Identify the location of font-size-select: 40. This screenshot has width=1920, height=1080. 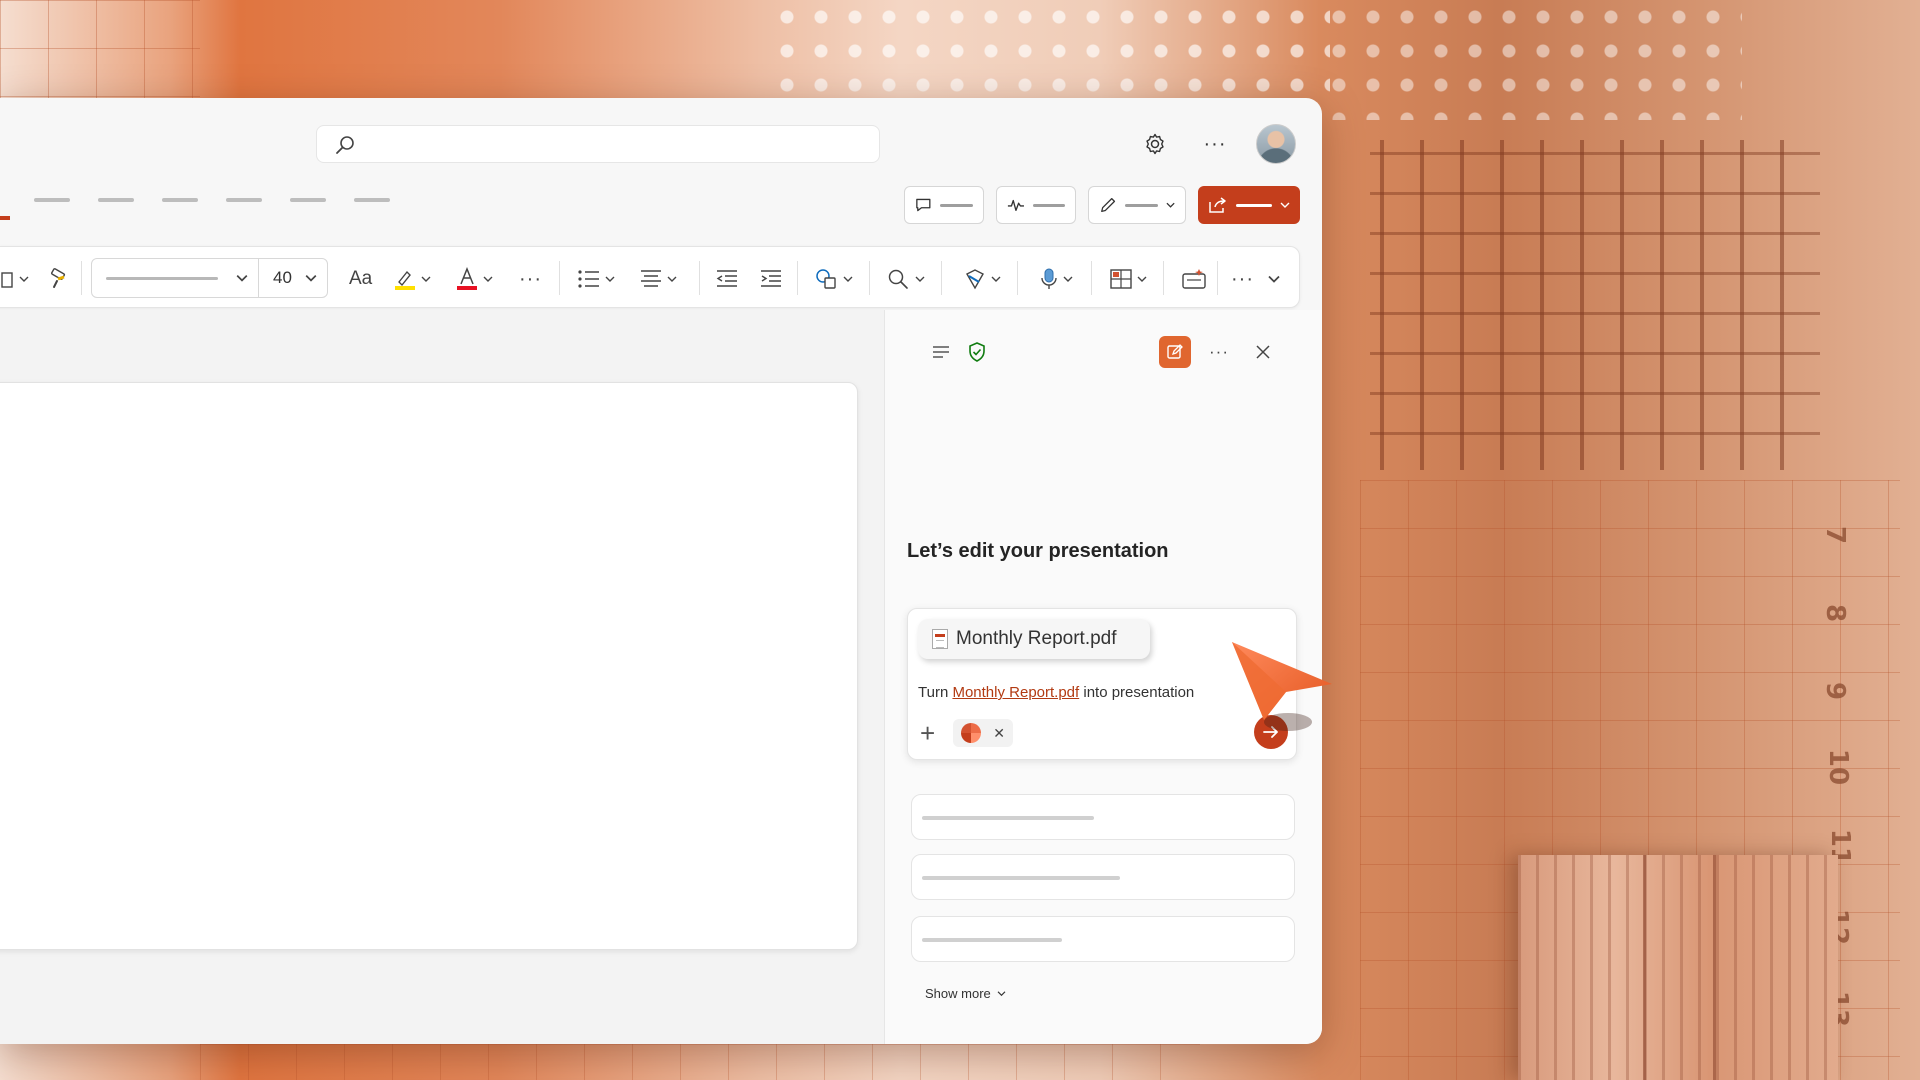
(293, 278).